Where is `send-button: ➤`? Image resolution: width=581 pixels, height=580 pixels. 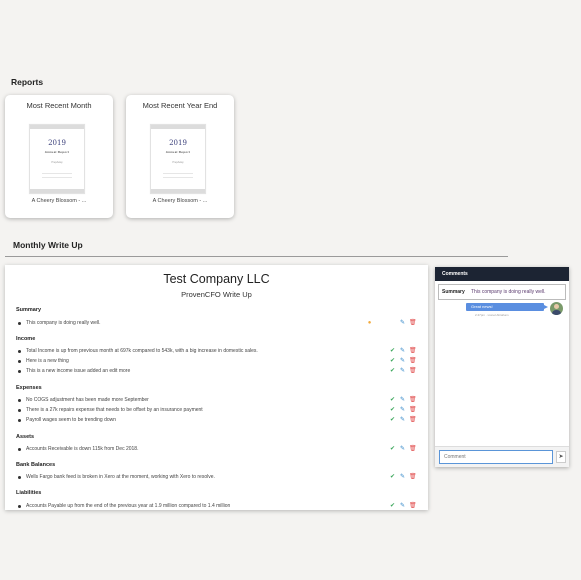 send-button: ➤ is located at coordinates (561, 457).